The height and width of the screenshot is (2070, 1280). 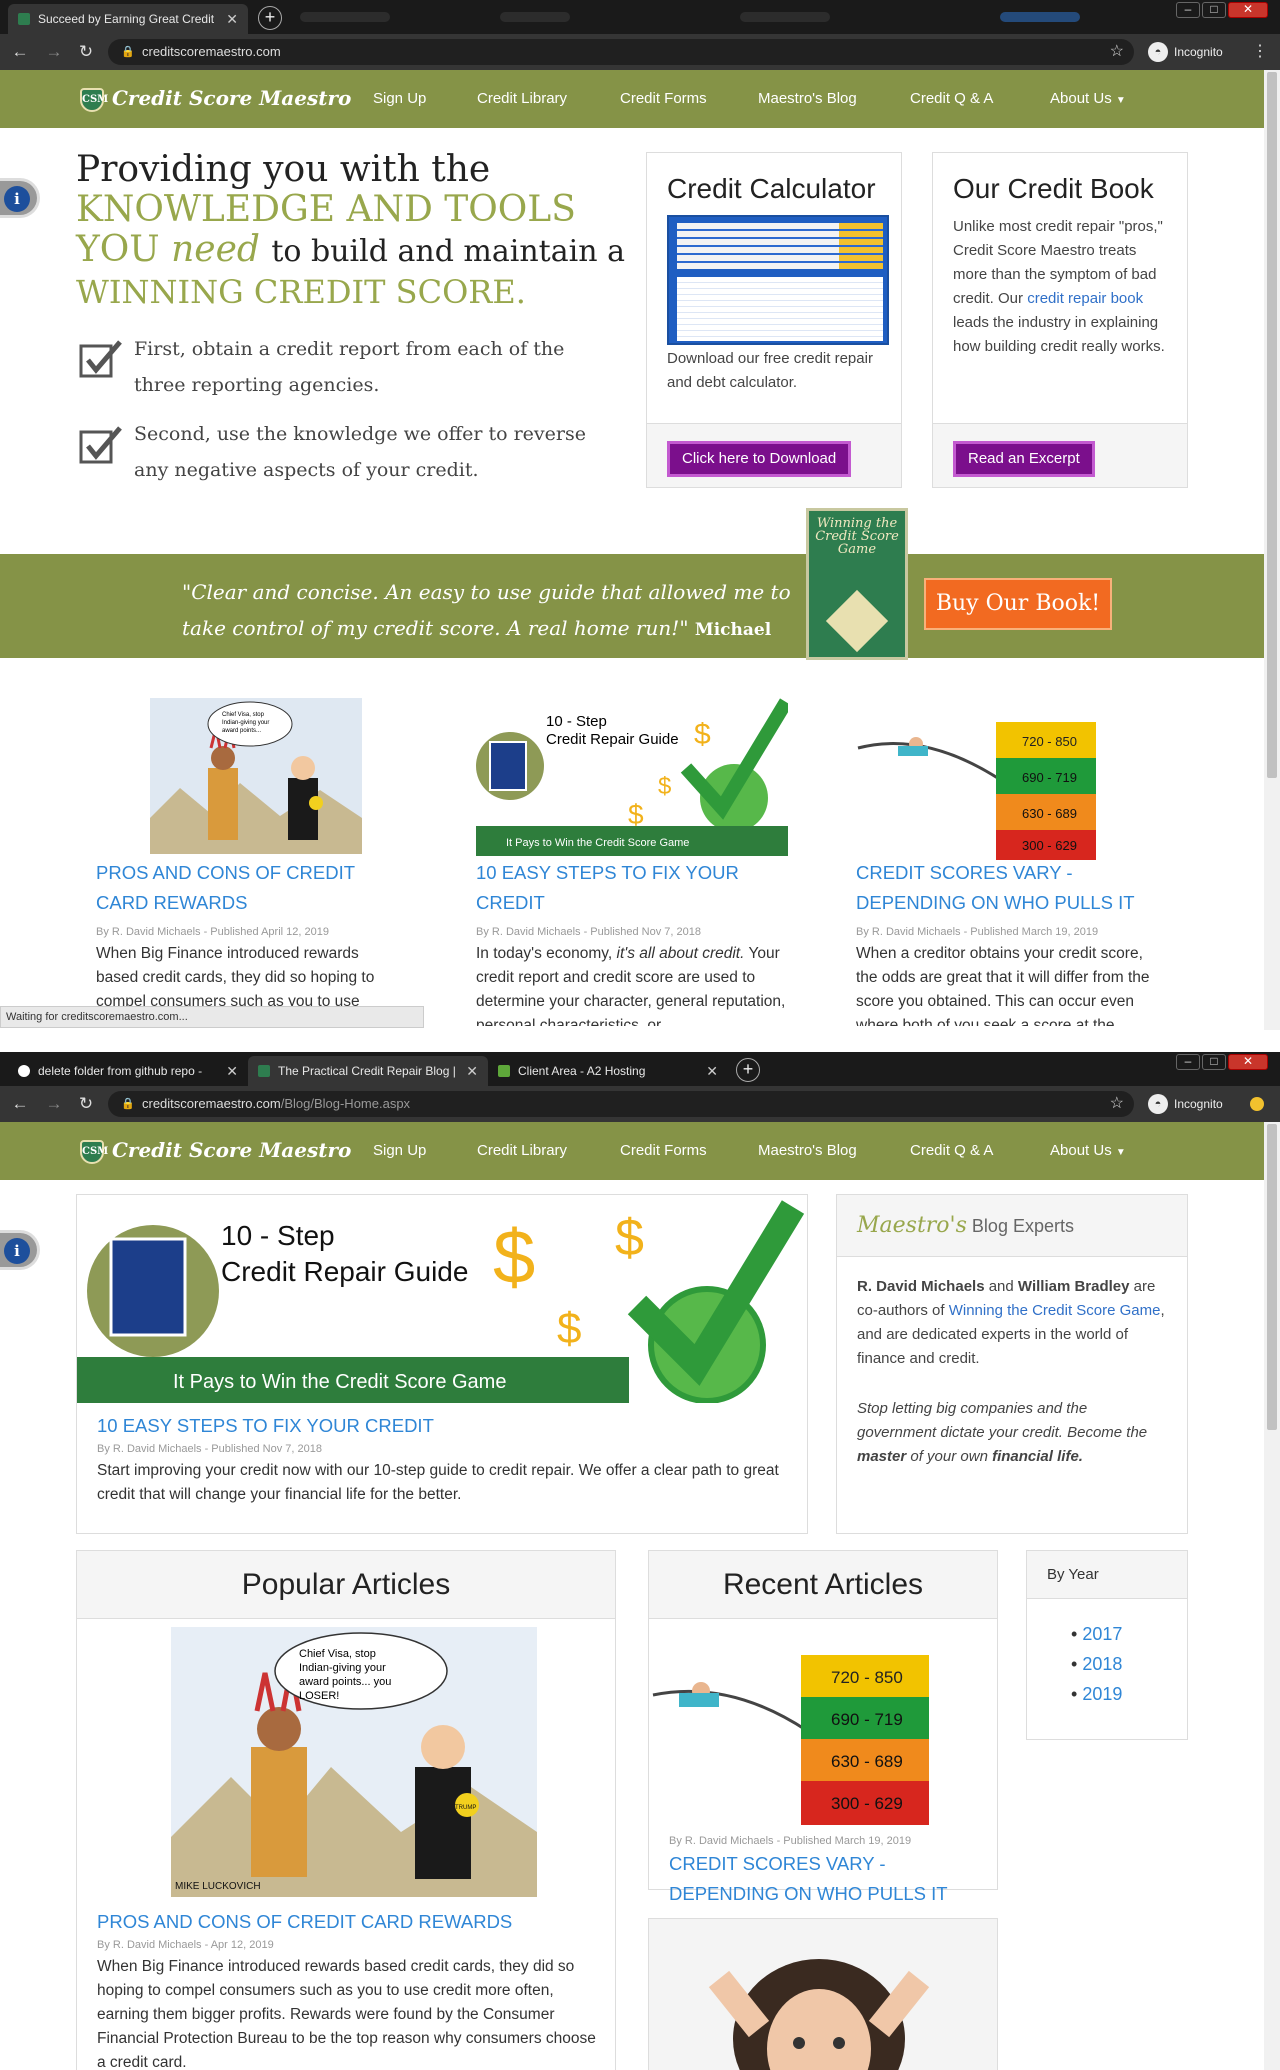 I want to click on calculator-screenshot, so click(x=778, y=280).